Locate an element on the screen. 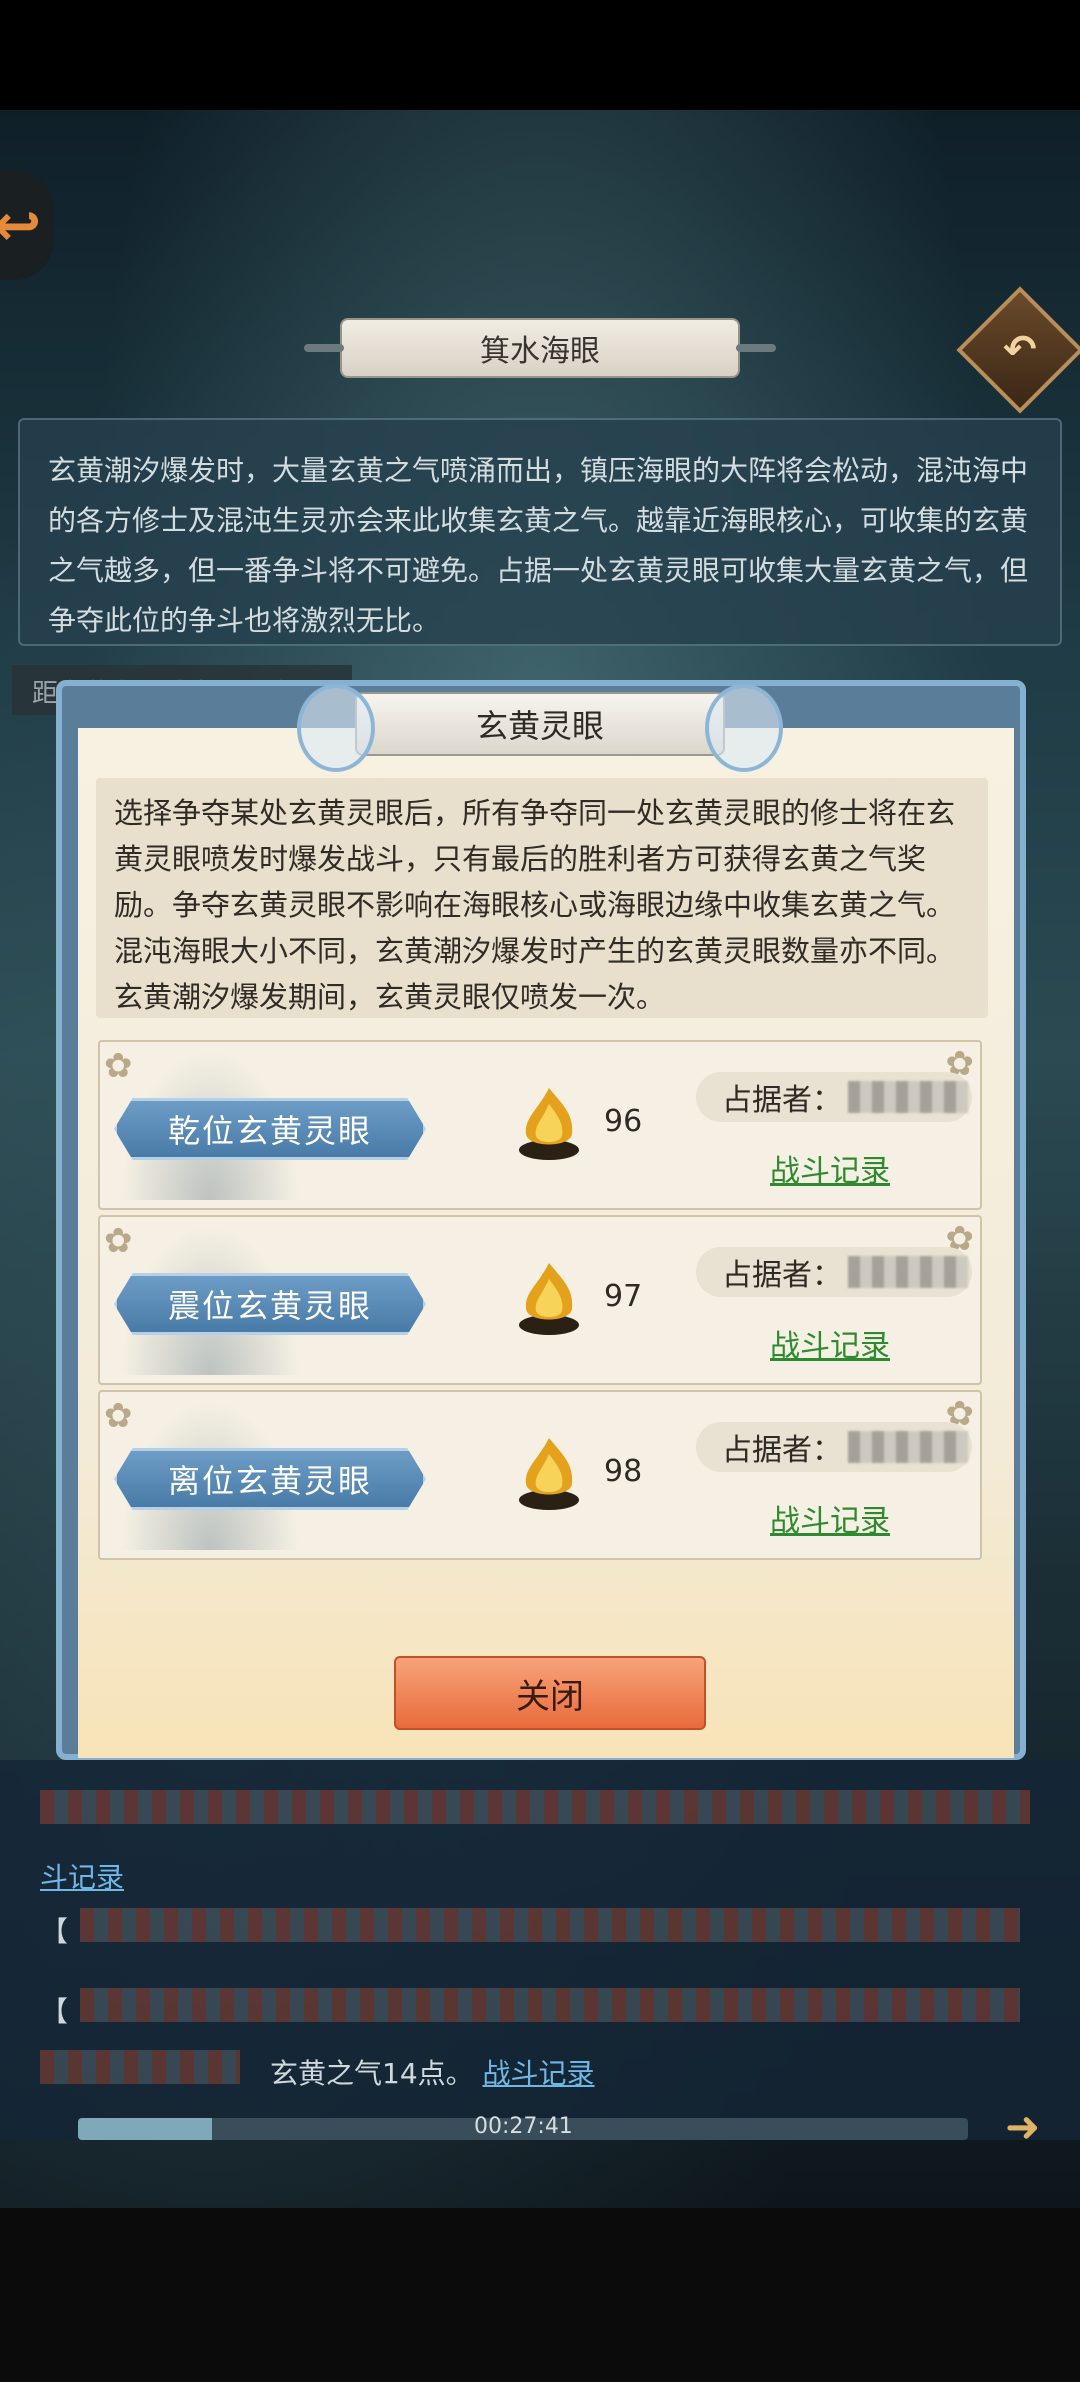 This screenshot has height=2382, width=1080. eye-value: 98 is located at coordinates (623, 1471).